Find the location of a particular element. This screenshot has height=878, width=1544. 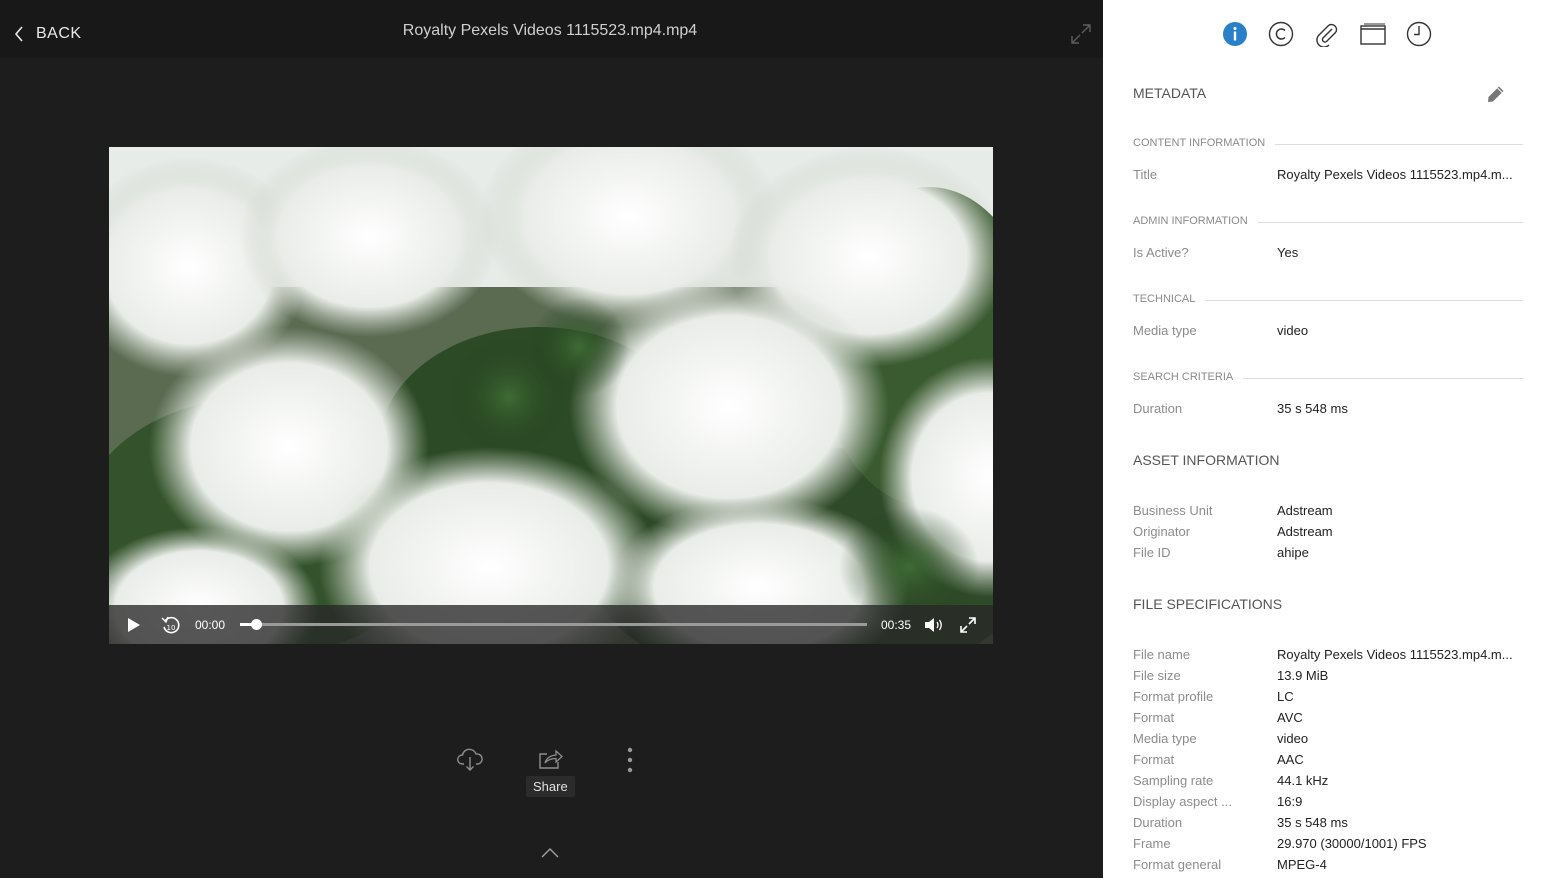

meta-value: Yes is located at coordinates (1288, 252).